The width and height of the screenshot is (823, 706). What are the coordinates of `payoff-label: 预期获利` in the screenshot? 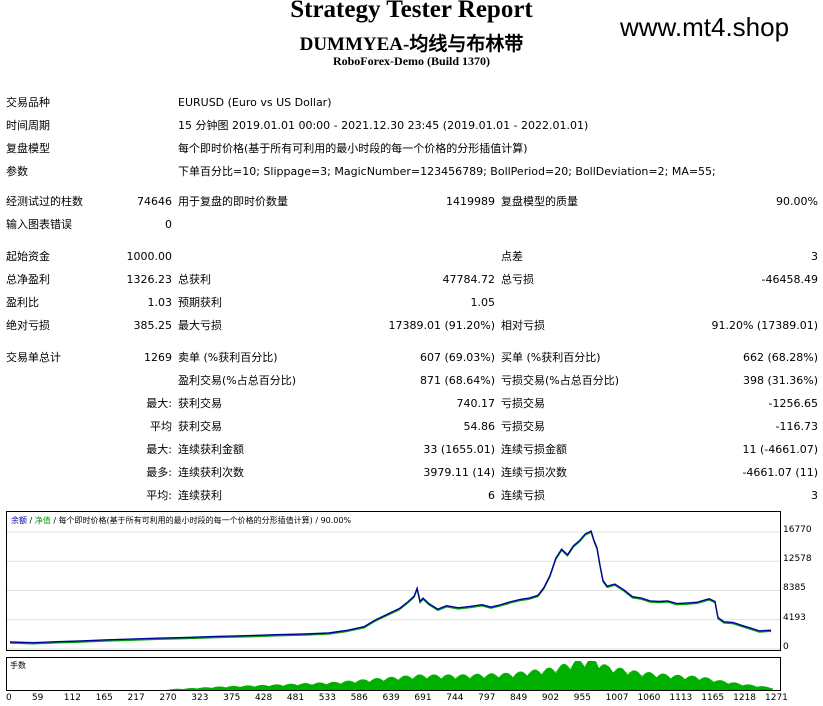 It's located at (200, 302).